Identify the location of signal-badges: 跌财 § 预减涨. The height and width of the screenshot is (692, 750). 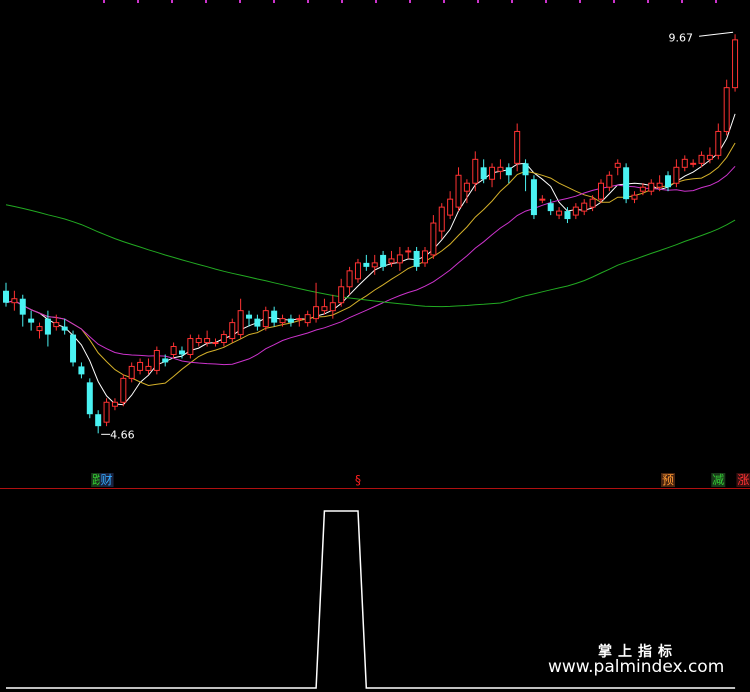
(420, 479).